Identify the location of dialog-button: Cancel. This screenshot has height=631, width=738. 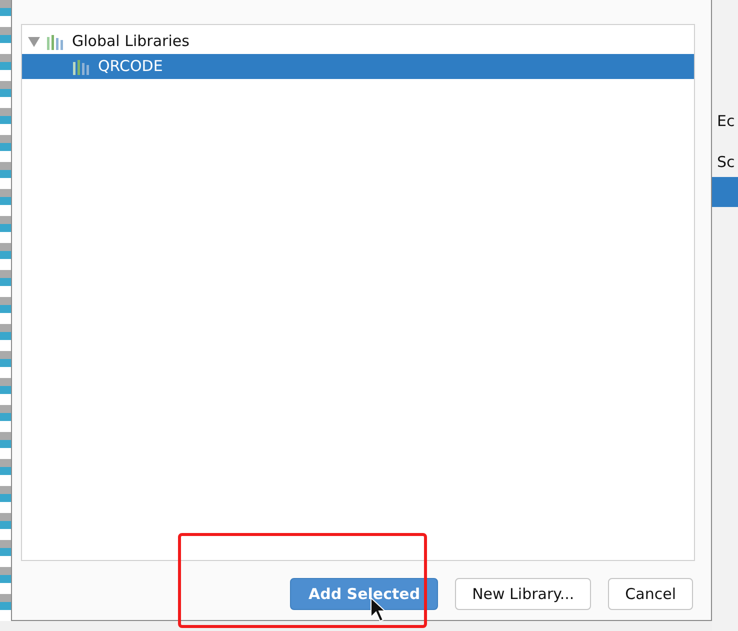
(650, 594).